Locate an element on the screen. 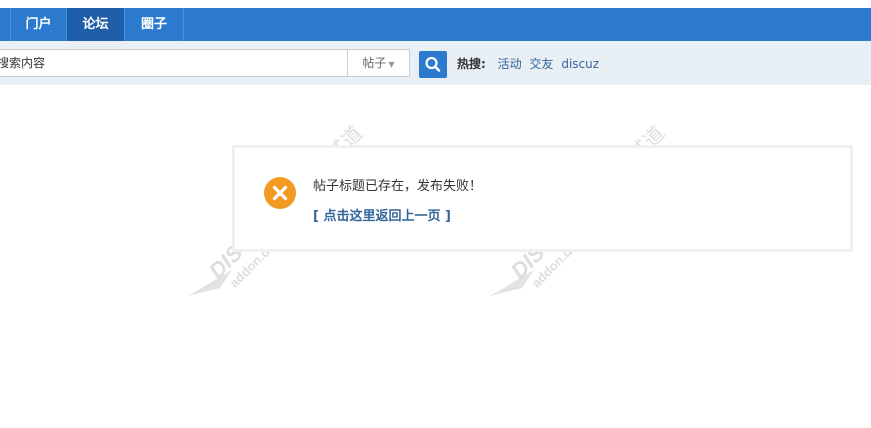 The image size is (871, 428). search-bar: 搜索内容 帖子 ▼ 热搜: 活动 交友 discuz is located at coordinates (435, 63).